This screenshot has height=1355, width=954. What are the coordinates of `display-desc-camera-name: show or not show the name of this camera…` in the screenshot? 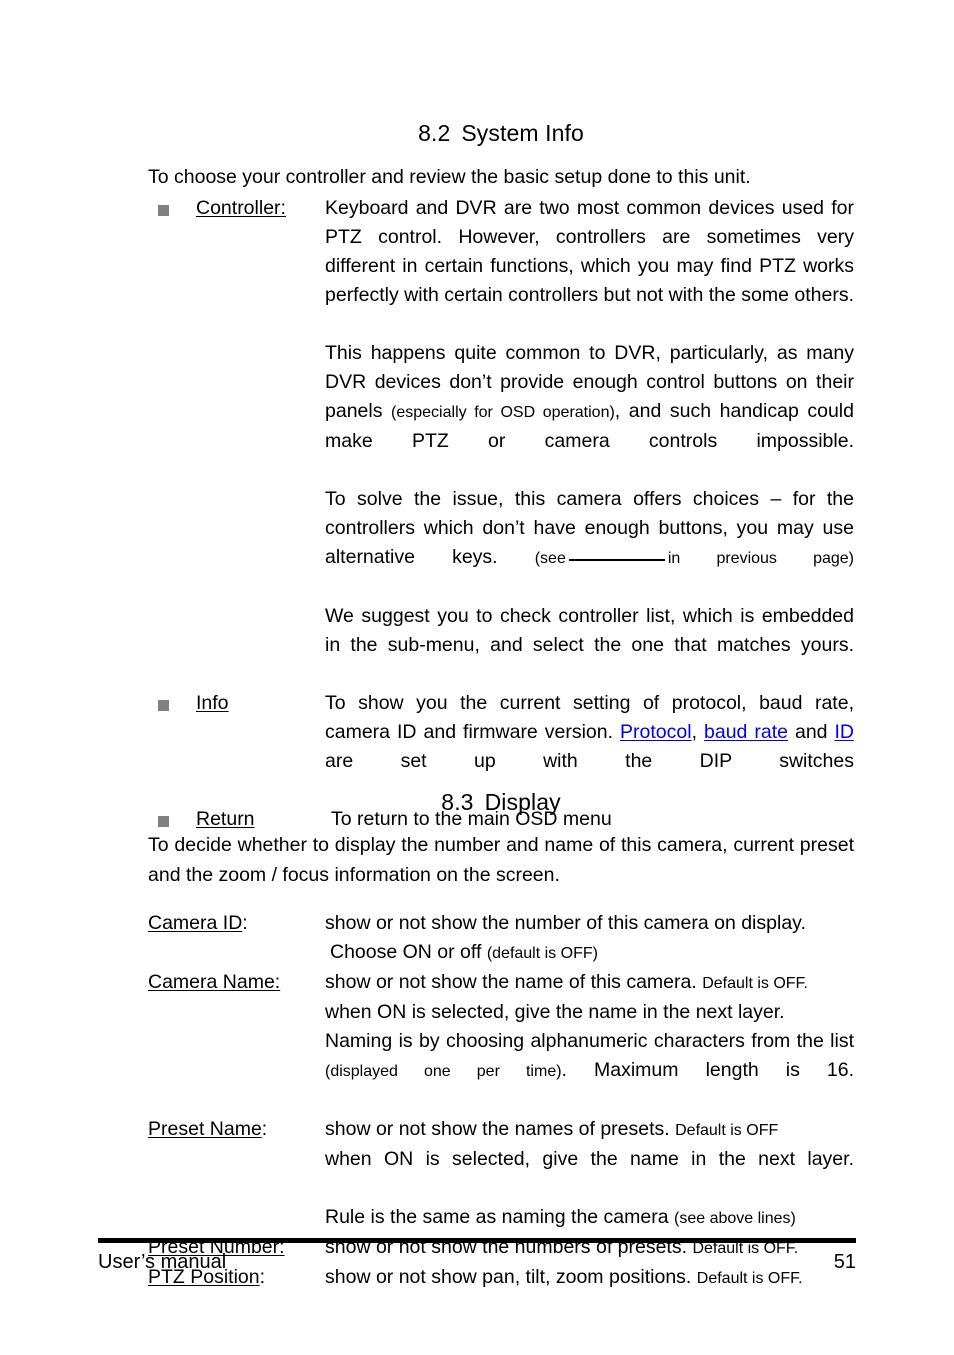 It's located at (589, 1041).